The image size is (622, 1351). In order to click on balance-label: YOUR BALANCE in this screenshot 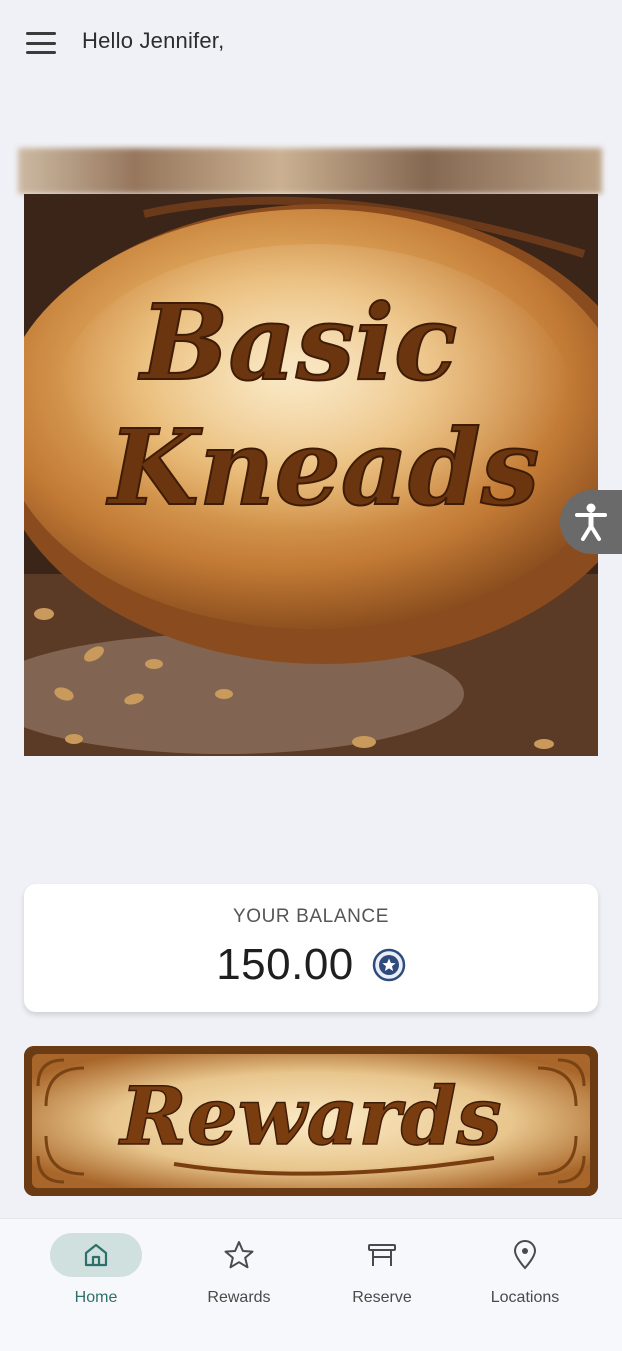, I will do `click(311, 916)`.